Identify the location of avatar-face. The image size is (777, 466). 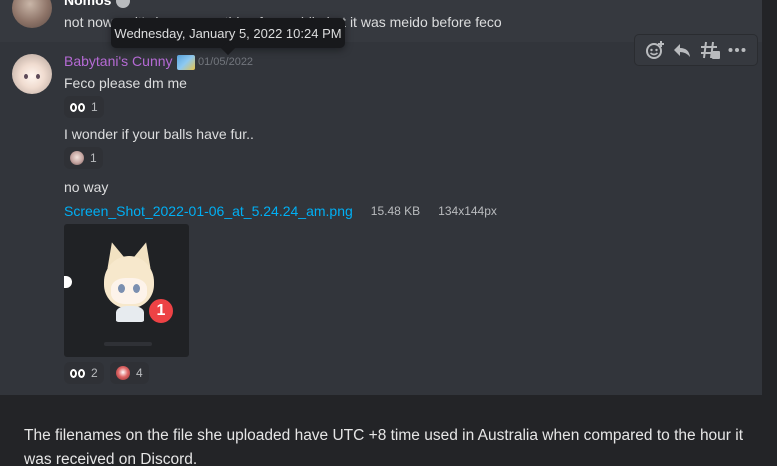
(129, 291).